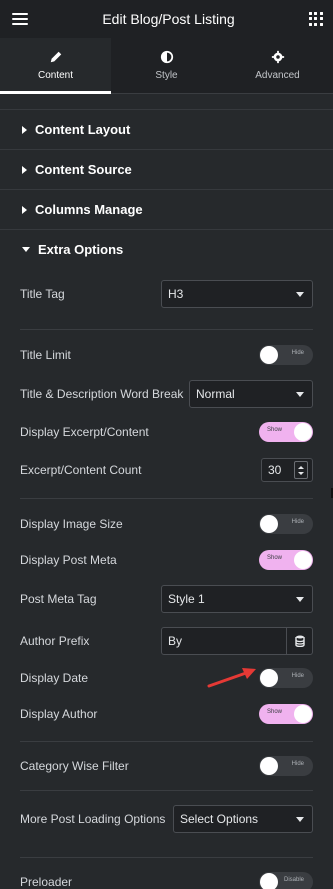  Describe the element at coordinates (176, 294) in the screenshot. I see `select-value: H3` at that location.